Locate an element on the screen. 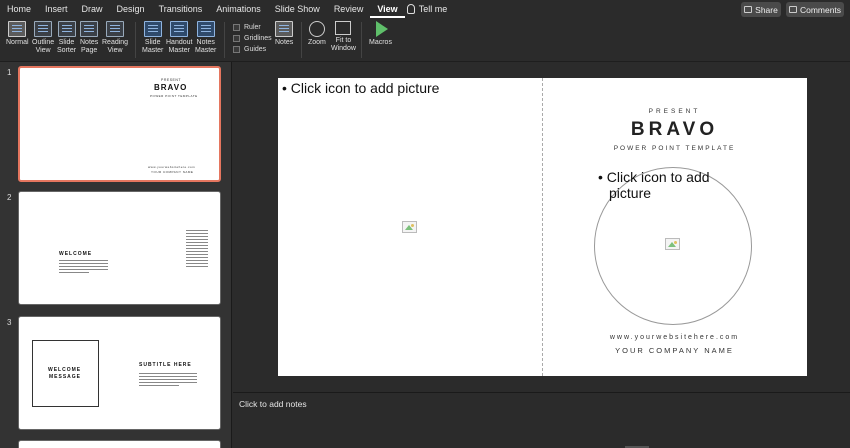  reading-view-button: Reading View is located at coordinates (115, 38).